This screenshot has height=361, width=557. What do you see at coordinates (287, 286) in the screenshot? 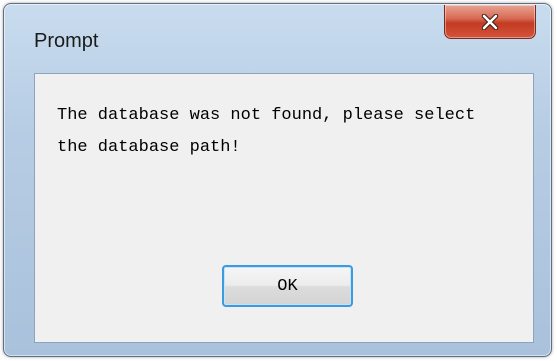
I see `ok-button: OK` at bounding box center [287, 286].